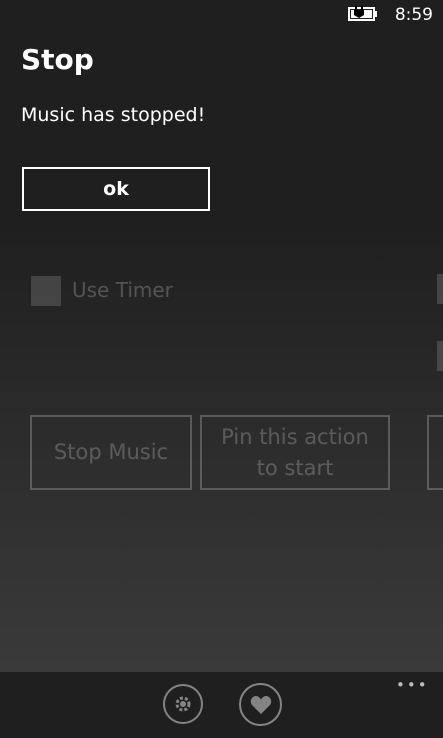  What do you see at coordinates (57, 59) in the screenshot?
I see `dialog-title: Stop` at bounding box center [57, 59].